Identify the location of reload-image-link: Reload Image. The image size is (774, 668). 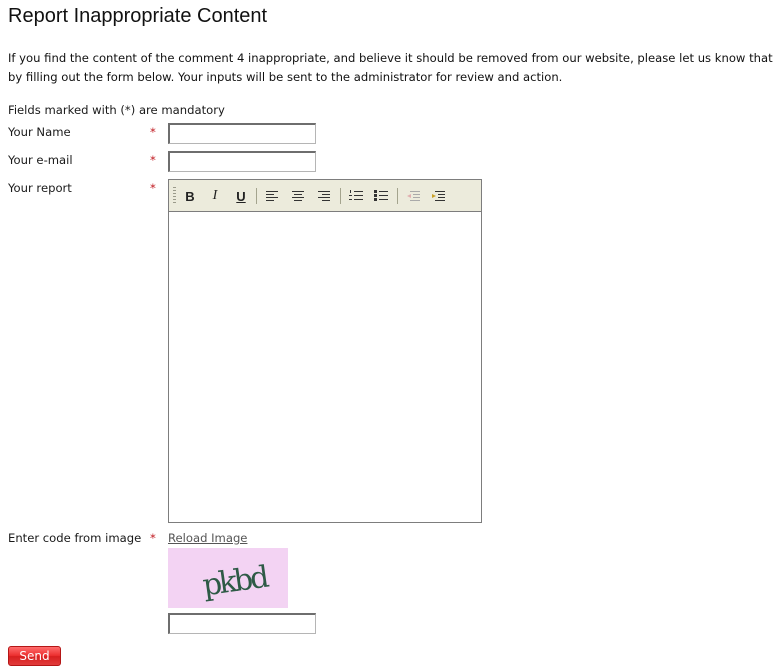
(207, 538).